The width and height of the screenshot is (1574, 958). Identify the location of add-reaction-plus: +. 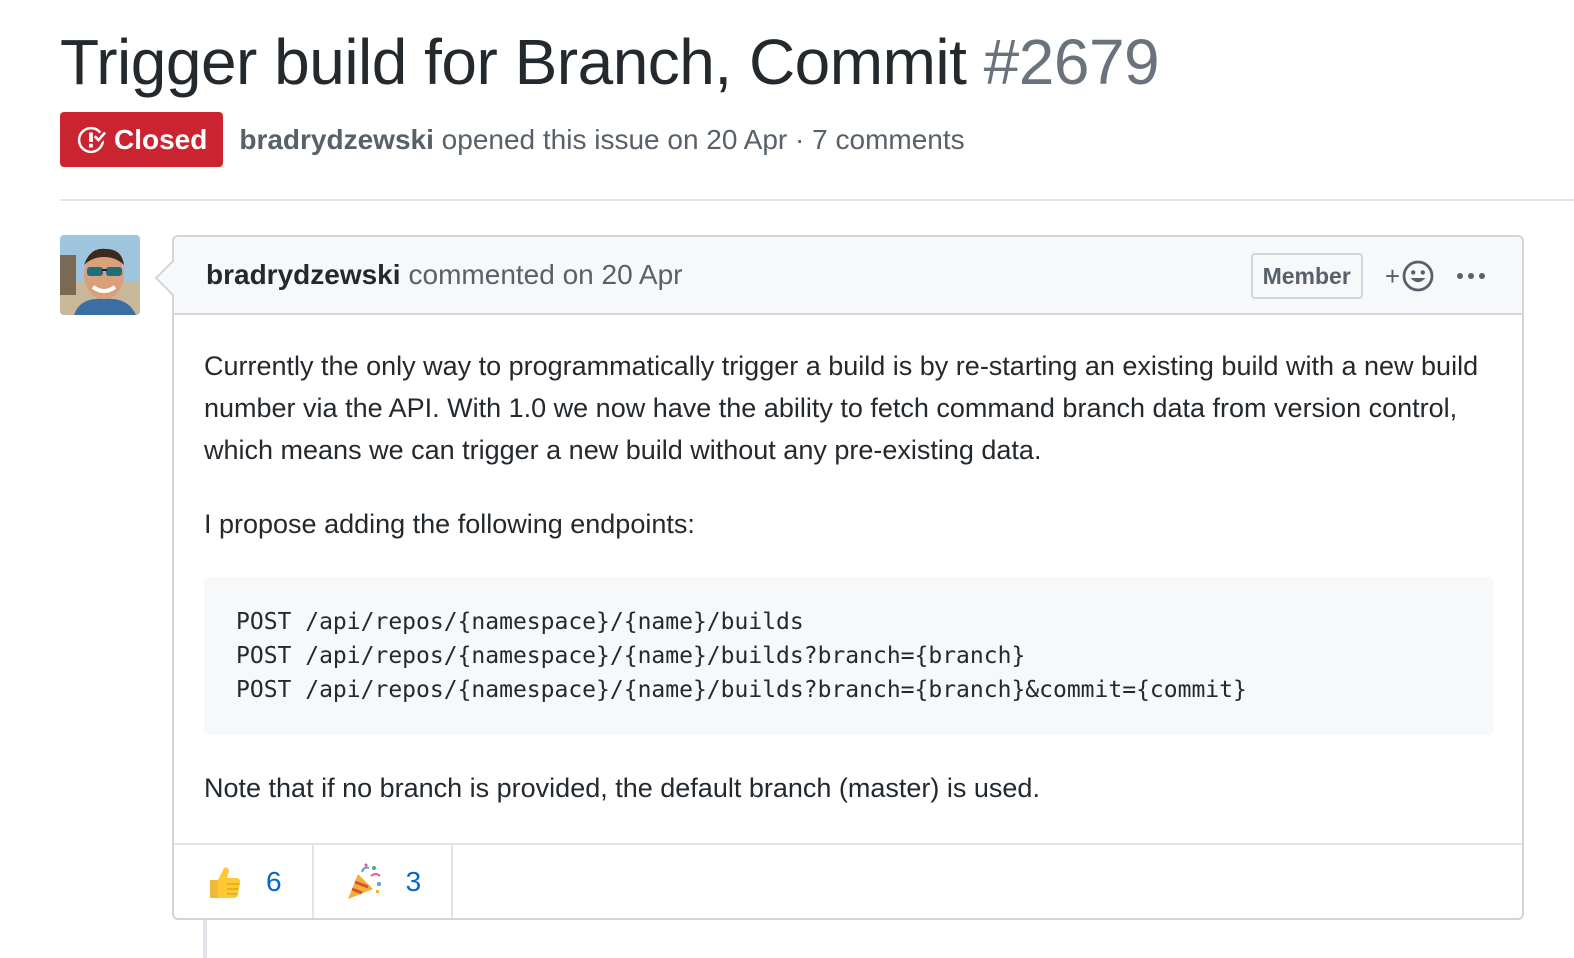
(1392, 275).